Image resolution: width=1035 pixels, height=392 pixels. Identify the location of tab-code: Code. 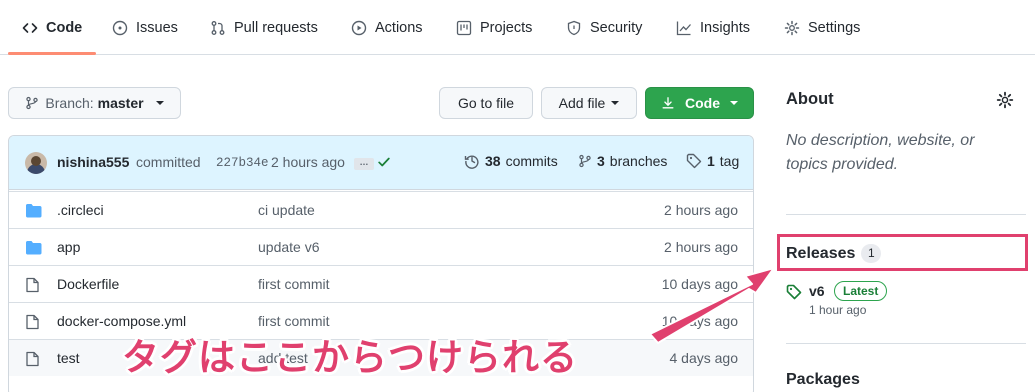
(52, 27).